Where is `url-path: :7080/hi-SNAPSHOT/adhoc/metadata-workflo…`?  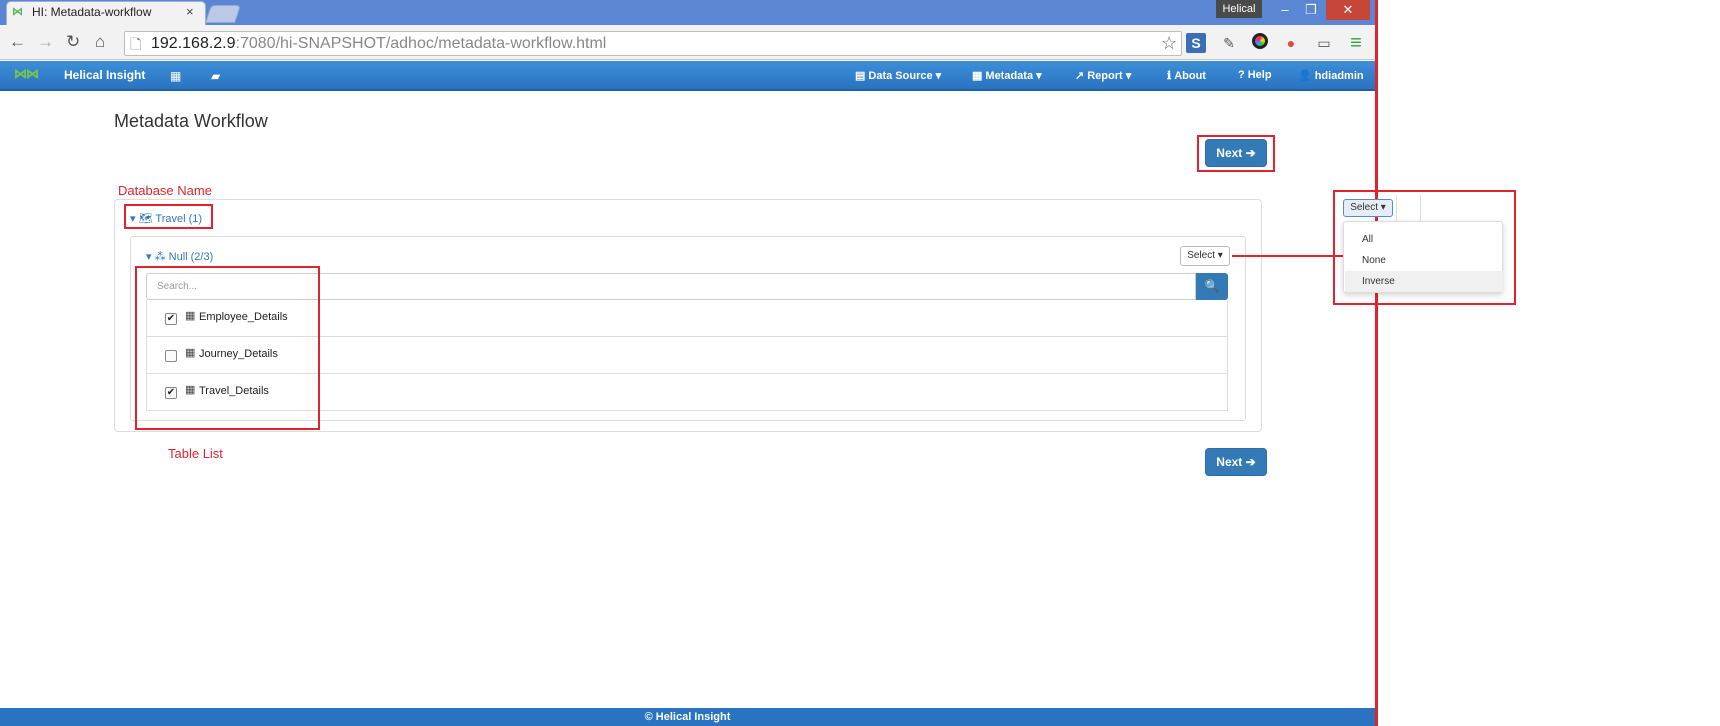 url-path: :7080/hi-SNAPSHOT/adhoc/metadata-workflo… is located at coordinates (421, 43).